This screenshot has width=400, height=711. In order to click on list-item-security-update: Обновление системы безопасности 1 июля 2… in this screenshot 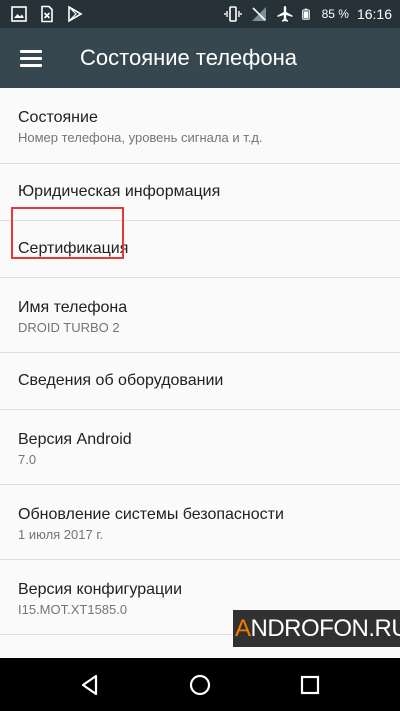, I will do `click(200, 522)`.